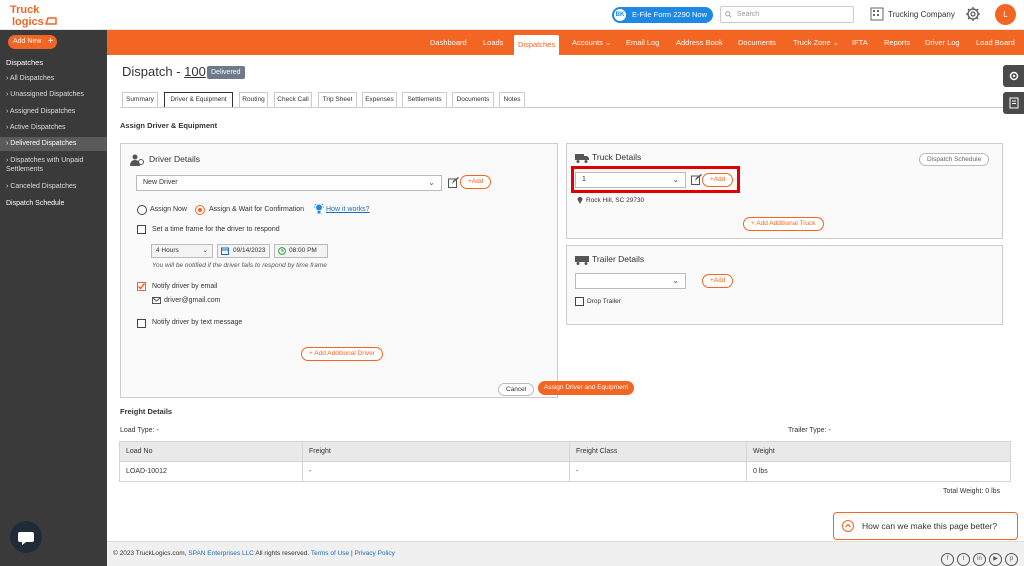 This screenshot has height=566, width=1024. I want to click on plus-icon: +, so click(50, 41).